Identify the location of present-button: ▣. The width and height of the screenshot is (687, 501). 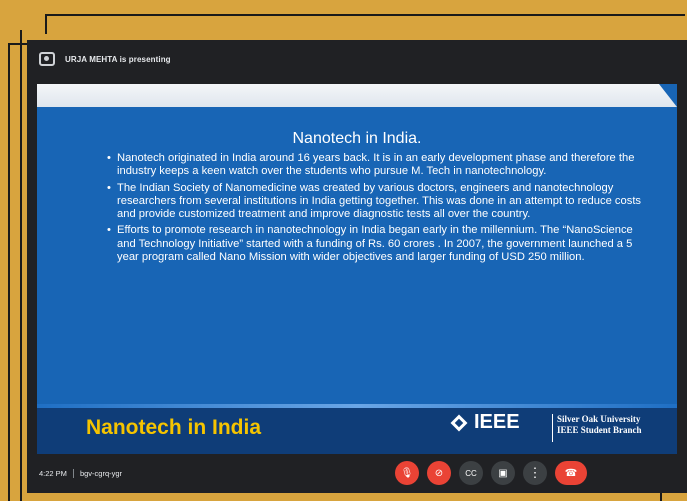
(503, 473).